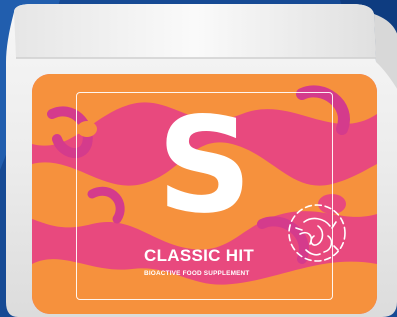  I want to click on seed-emblem-icon, so click(317, 233).